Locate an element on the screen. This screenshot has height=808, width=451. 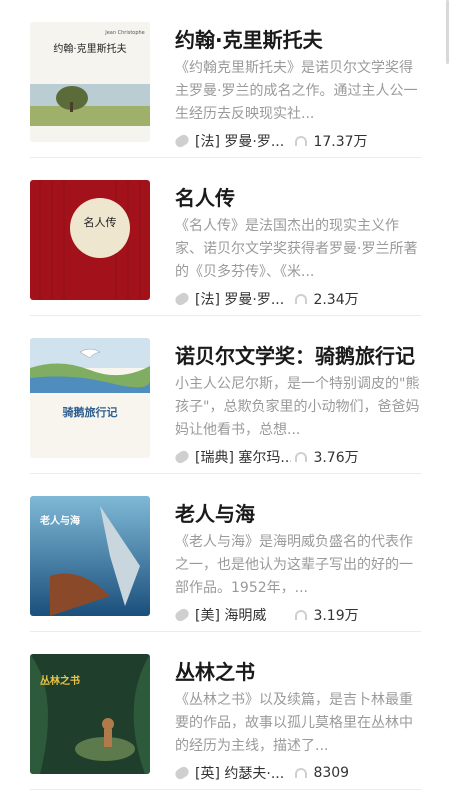
book-cover: 骑鹅旅行记 is located at coordinates (90, 398).